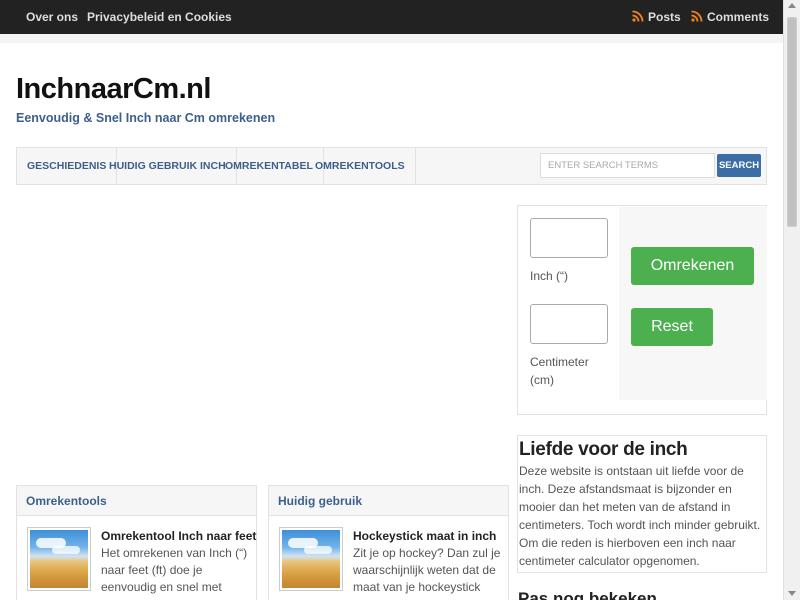 Image resolution: width=800 pixels, height=600 pixels. Describe the element at coordinates (136, 501) in the screenshot. I see `card-heading: Omrekentools` at that location.